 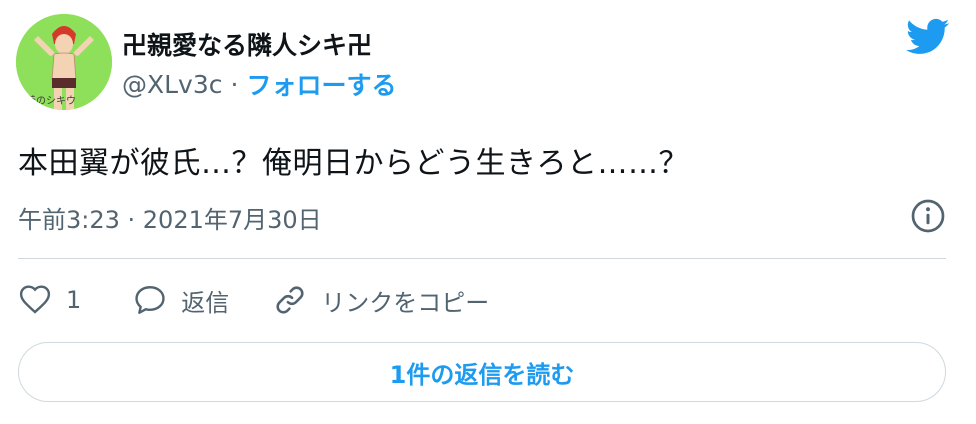 What do you see at coordinates (205, 302) in the screenshot?
I see `reply-label: 返信` at bounding box center [205, 302].